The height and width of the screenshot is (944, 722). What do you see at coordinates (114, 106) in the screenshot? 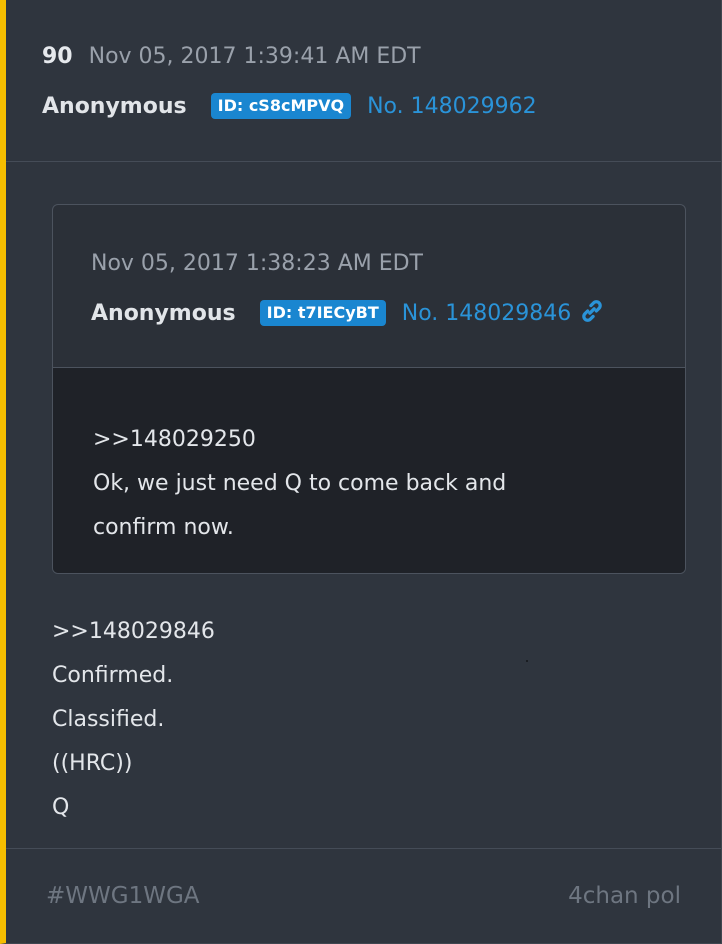
I see `post-author: Anonymous` at bounding box center [114, 106].